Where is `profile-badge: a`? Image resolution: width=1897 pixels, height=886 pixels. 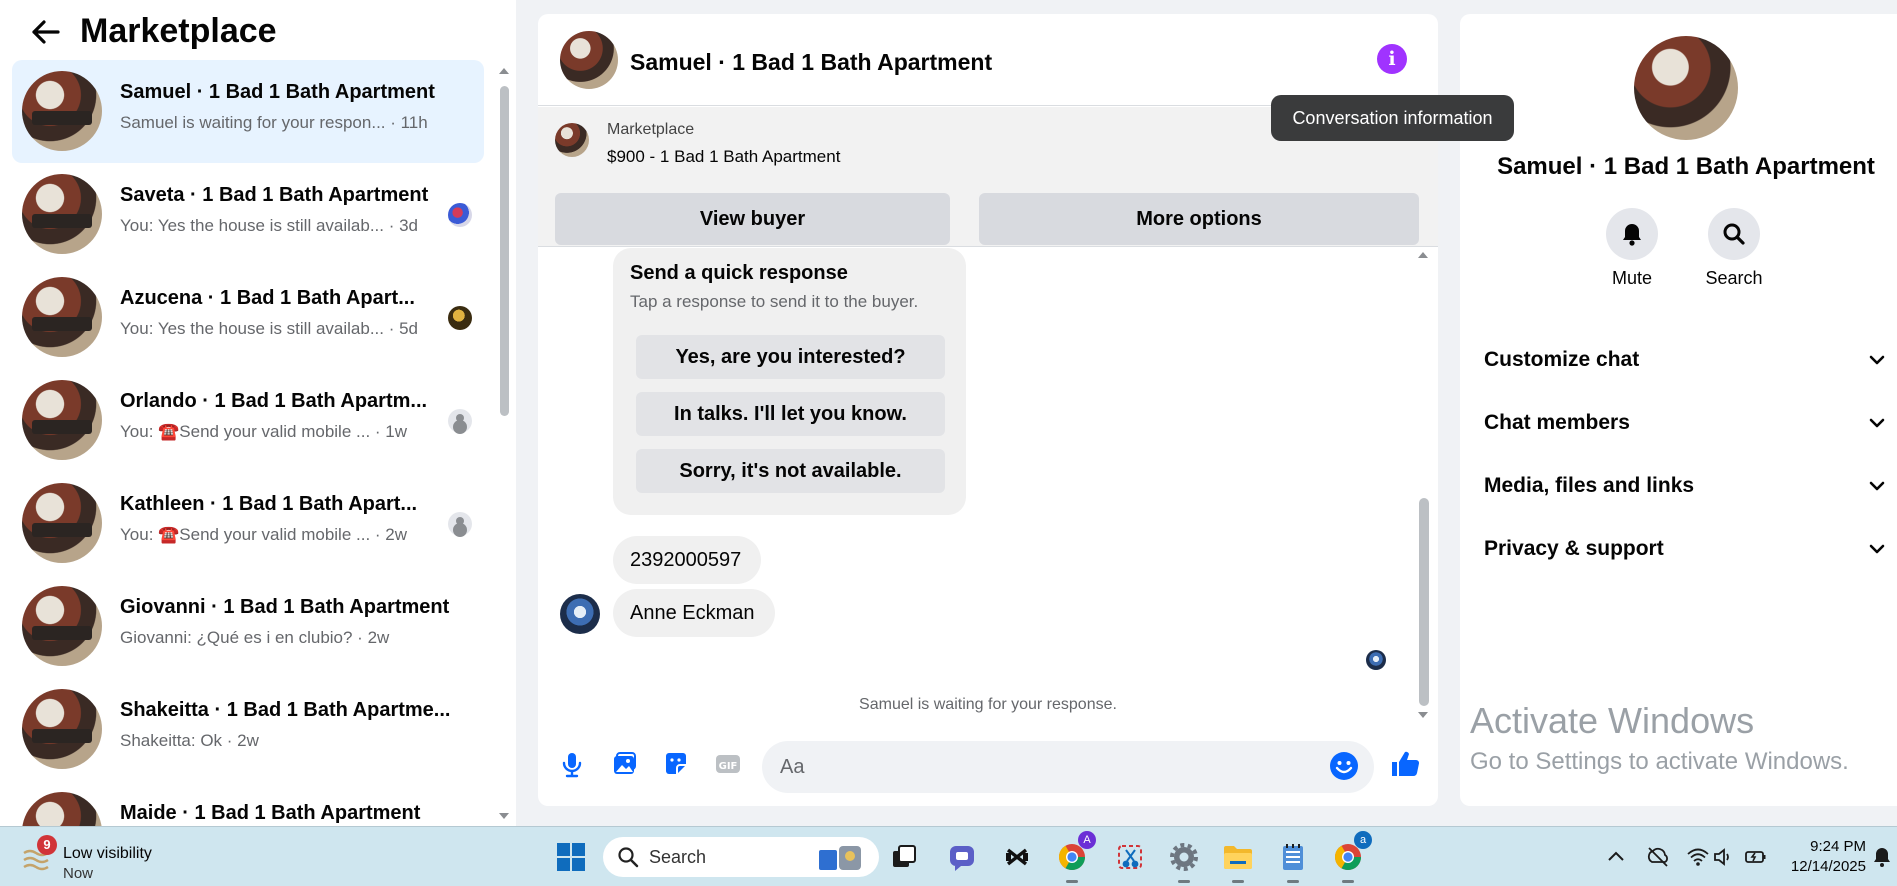 profile-badge: a is located at coordinates (1363, 840).